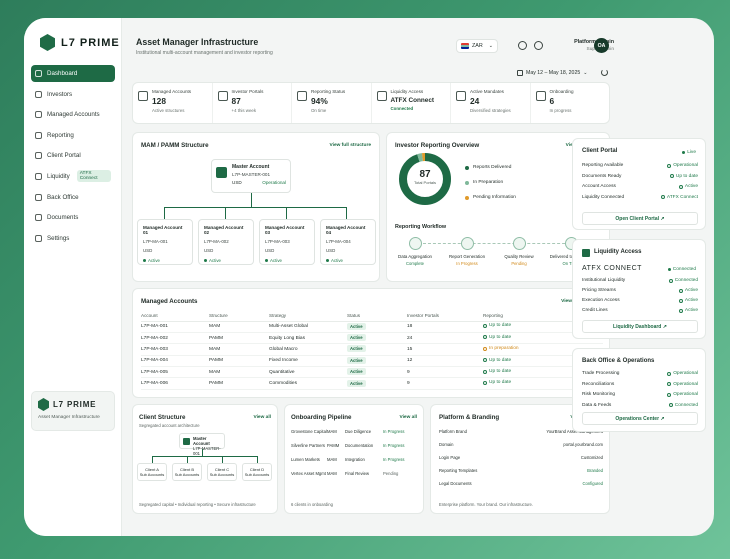 The width and height of the screenshot is (730, 559). I want to click on managed-account-node: Managed Account 01 L7P-MA-001 USD Active, so click(165, 242).